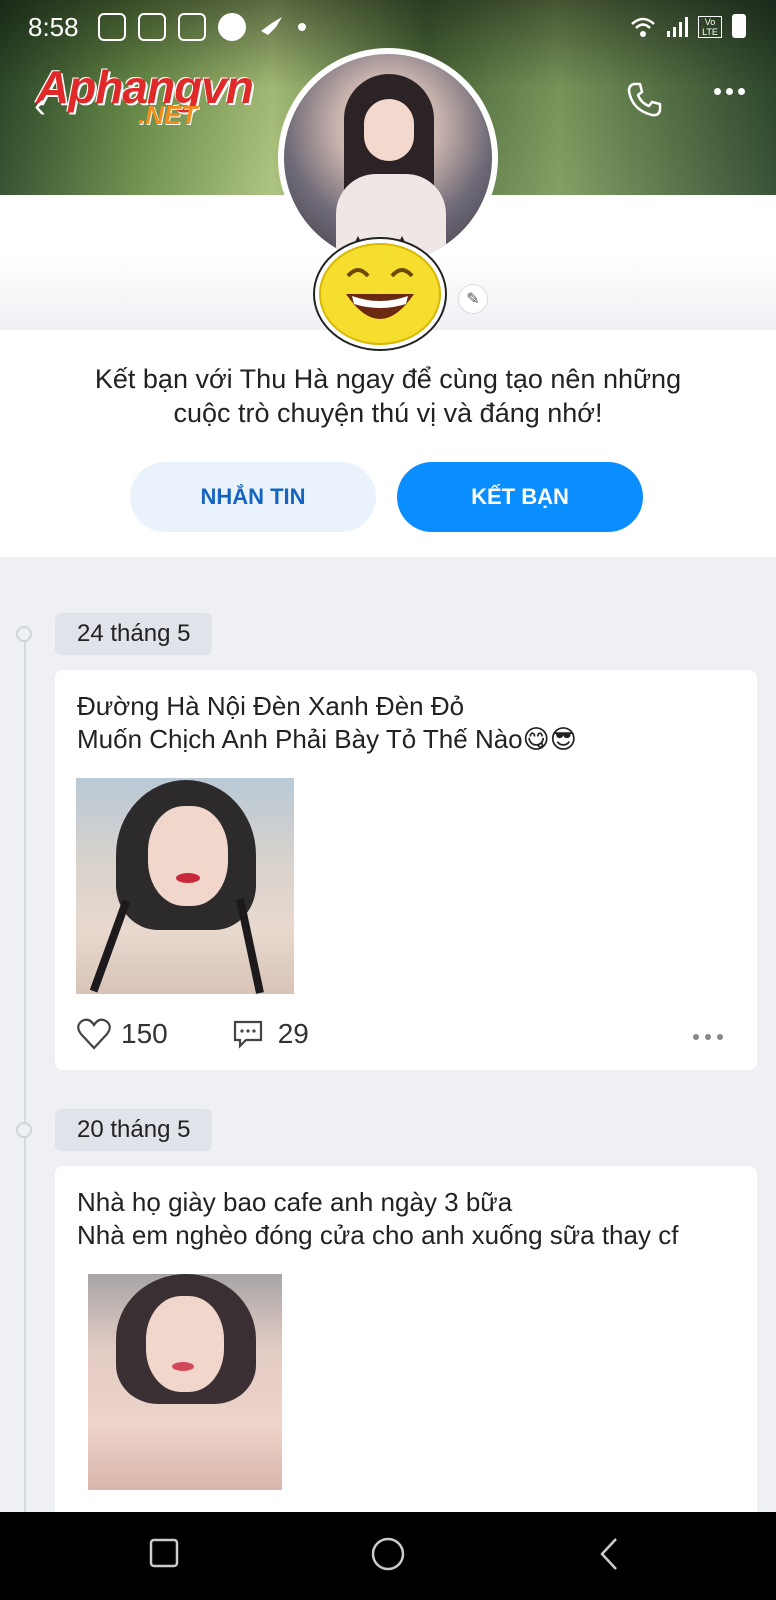  Describe the element at coordinates (380, 293) in the screenshot. I see `laughing-emoji-sticker-icon` at that location.